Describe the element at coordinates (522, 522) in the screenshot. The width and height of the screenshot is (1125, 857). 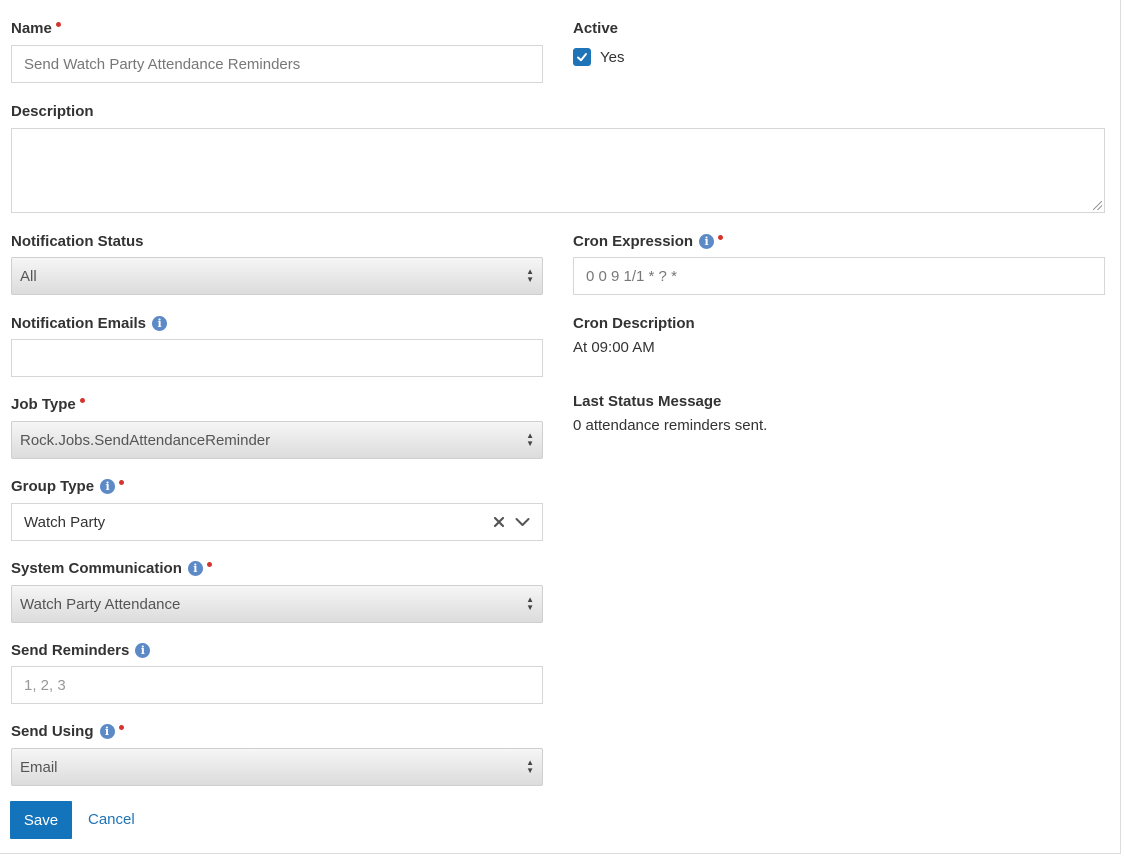
I see `chevron-down-icon` at that location.